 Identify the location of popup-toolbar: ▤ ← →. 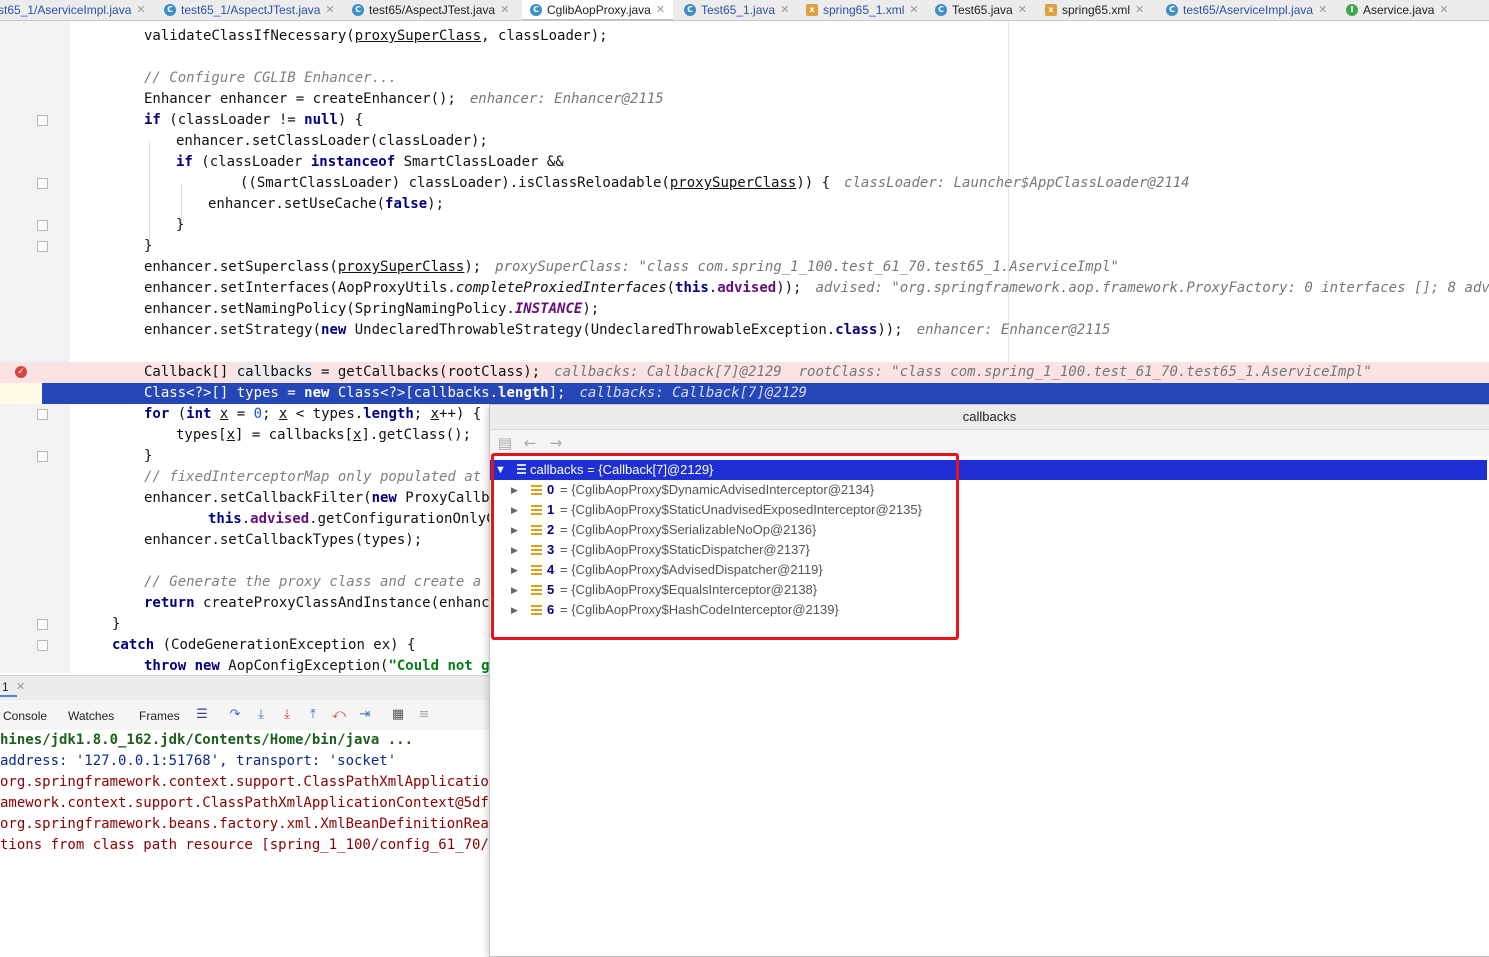
(989, 443).